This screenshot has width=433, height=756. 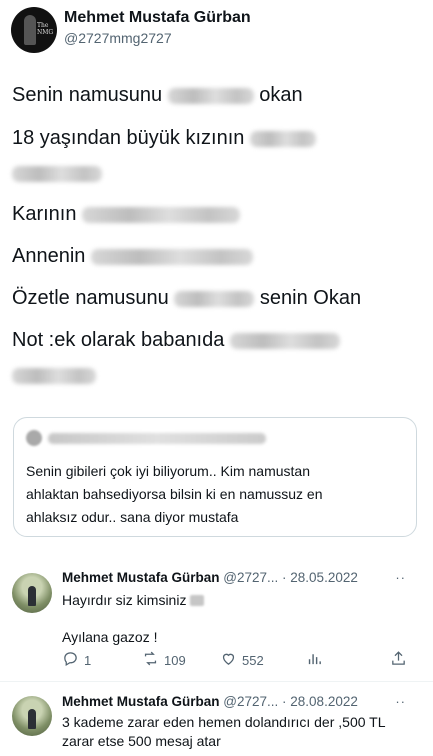 I want to click on tweet-text: Annenin, so click(x=49, y=256).